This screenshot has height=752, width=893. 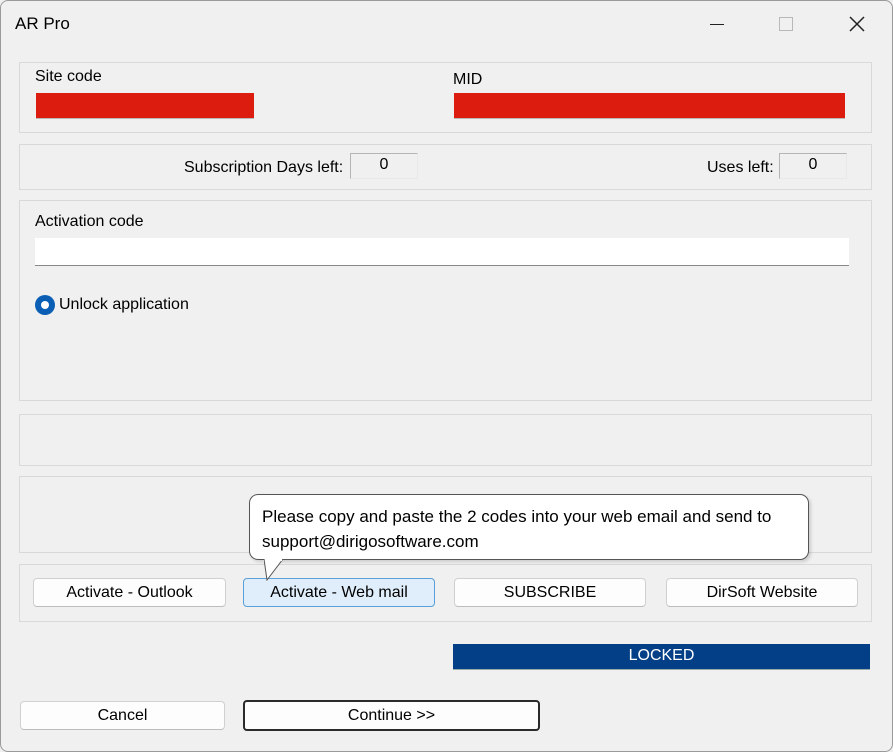 I want to click on status-indicator: LOCKED, so click(x=661, y=657).